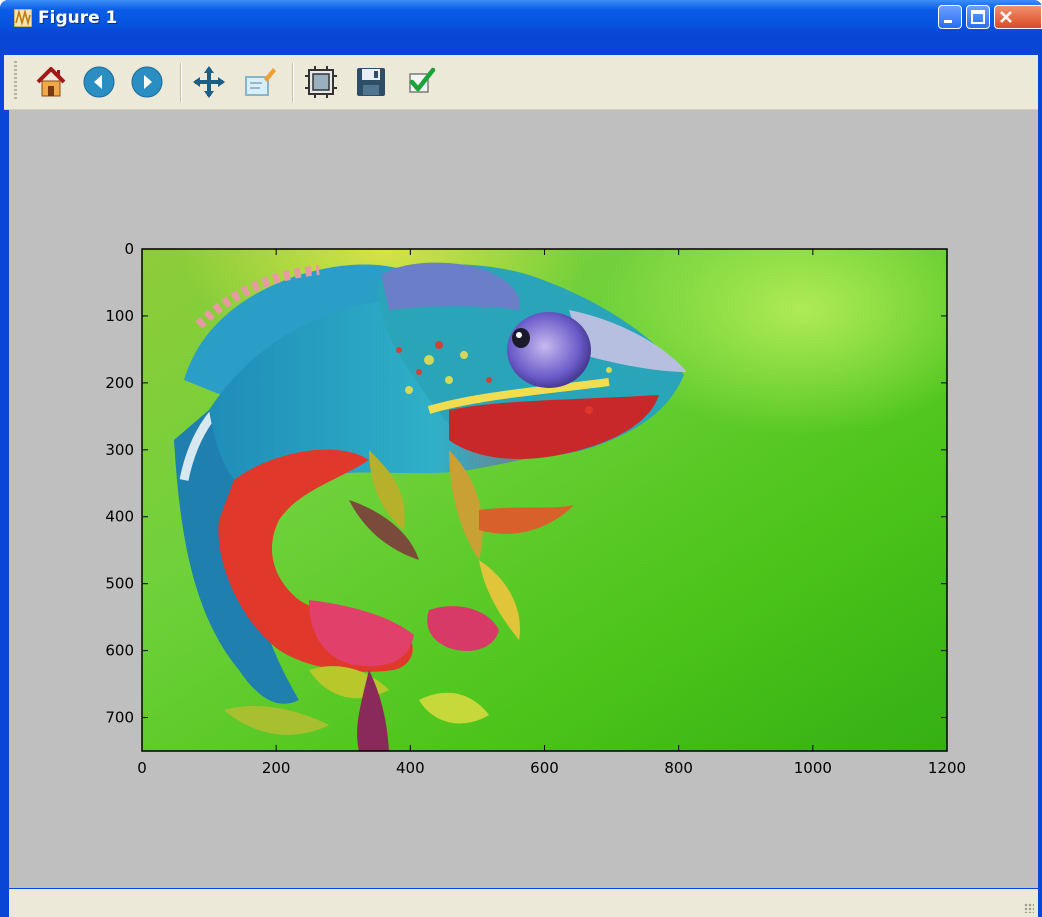 This screenshot has height=917, width=1042. Describe the element at coordinates (119, 483) in the screenshot. I see `y-tick-labels: 0 100 200 300 400 500 600 700` at that location.